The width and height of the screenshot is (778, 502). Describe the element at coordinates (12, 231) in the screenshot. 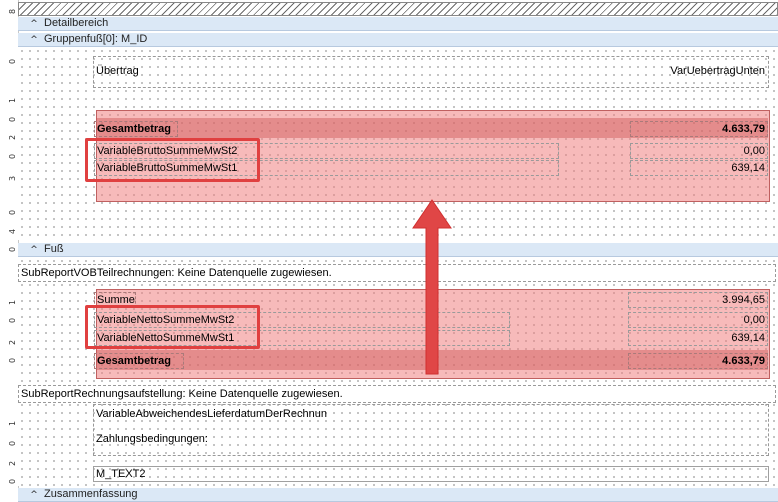

I see `ruler-label: 4` at that location.